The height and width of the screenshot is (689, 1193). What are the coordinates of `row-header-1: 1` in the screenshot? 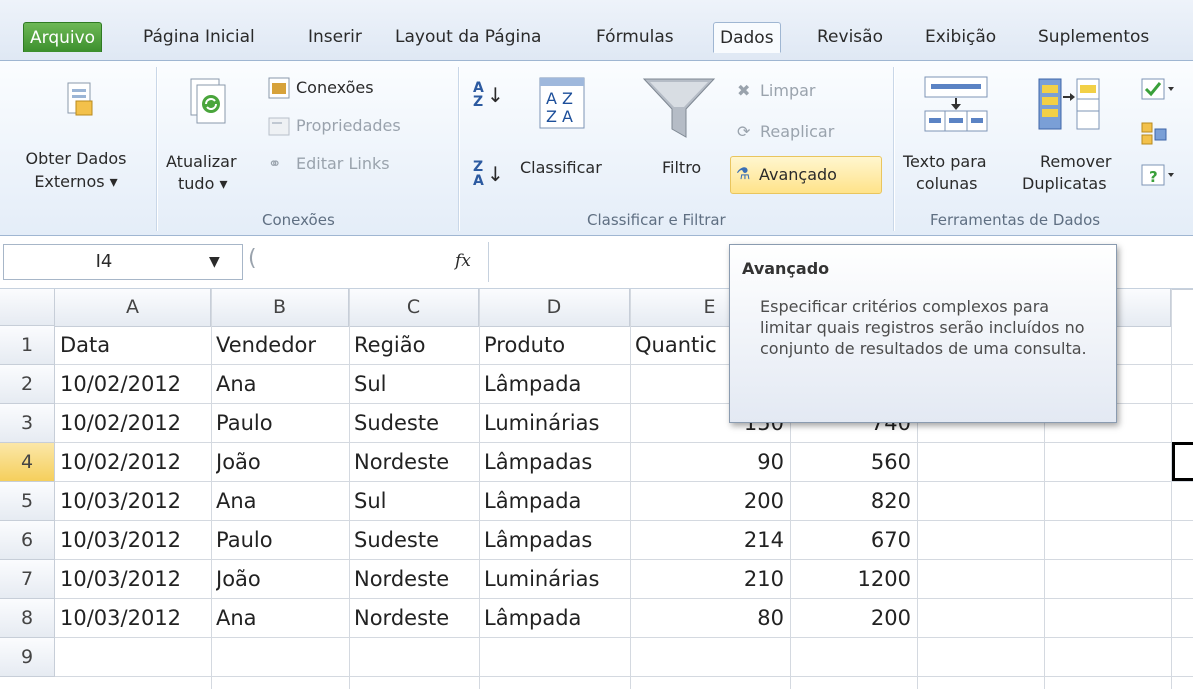 It's located at (27, 345).